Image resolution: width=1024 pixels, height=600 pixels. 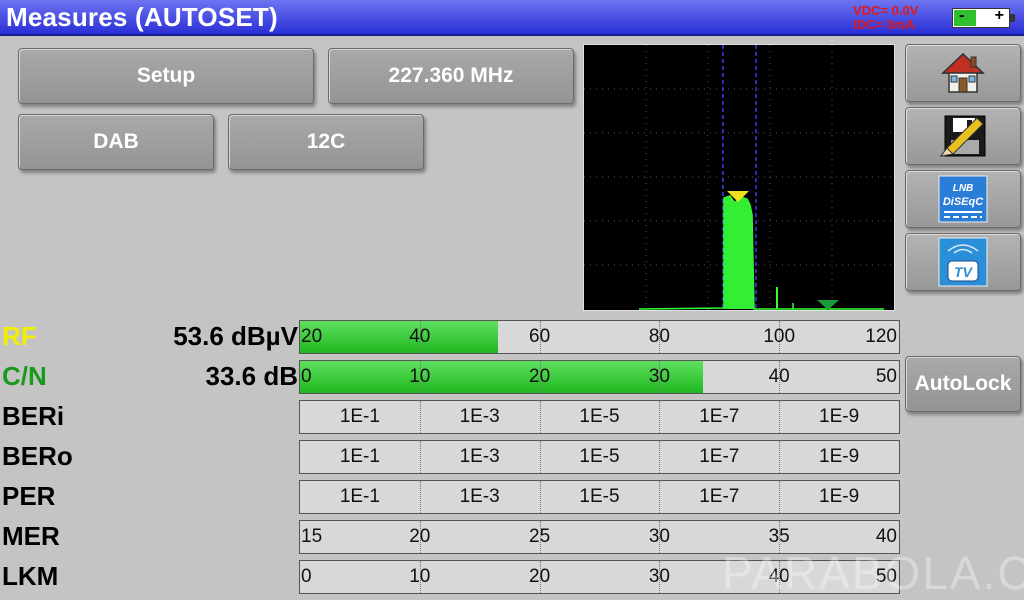 I want to click on spectrum-signal, so click(x=739, y=252).